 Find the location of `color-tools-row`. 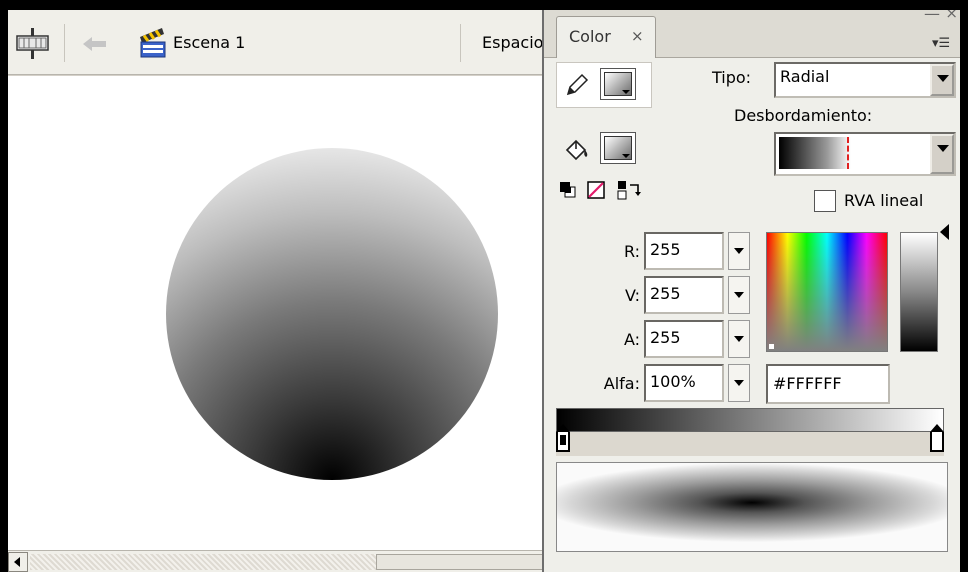

color-tools-row is located at coordinates (605, 193).